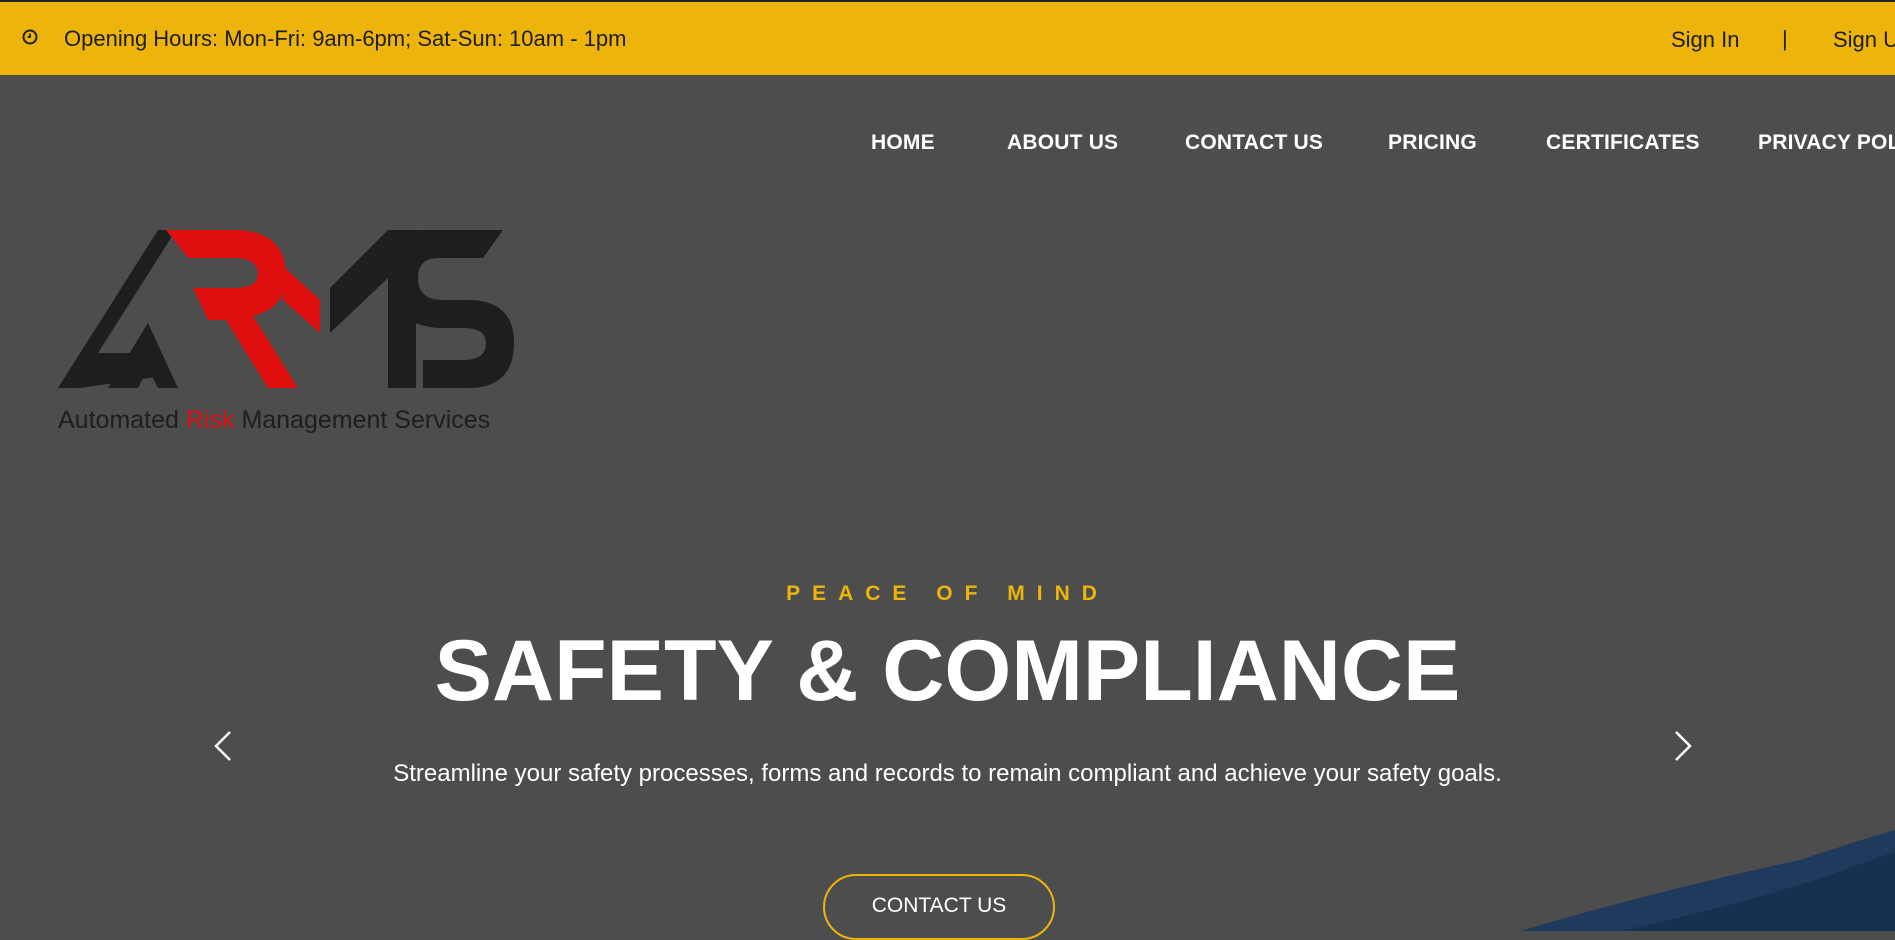 The image size is (1895, 940). I want to click on hero-subtitle: PEACE OF MIND, so click(947, 593).